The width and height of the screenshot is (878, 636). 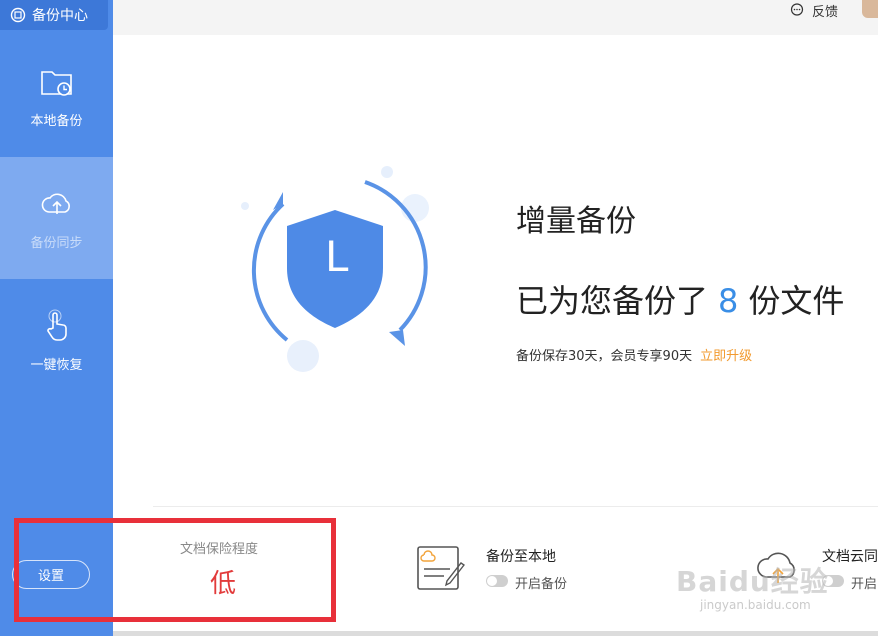 What do you see at coordinates (796, 301) in the screenshot?
I see `count-suffix: 份文件` at bounding box center [796, 301].